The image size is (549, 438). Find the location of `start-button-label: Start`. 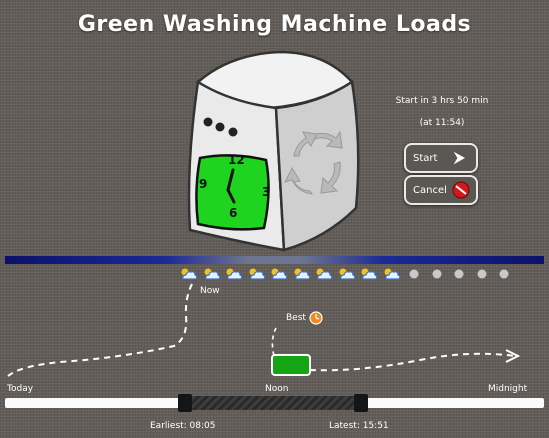

start-button-label: Start is located at coordinates (425, 158).